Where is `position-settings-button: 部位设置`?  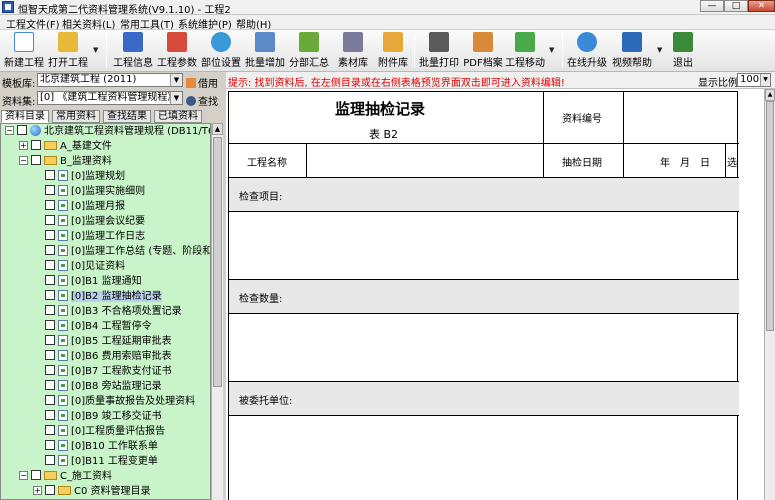 position-settings-button: 部位设置 is located at coordinates (221, 51).